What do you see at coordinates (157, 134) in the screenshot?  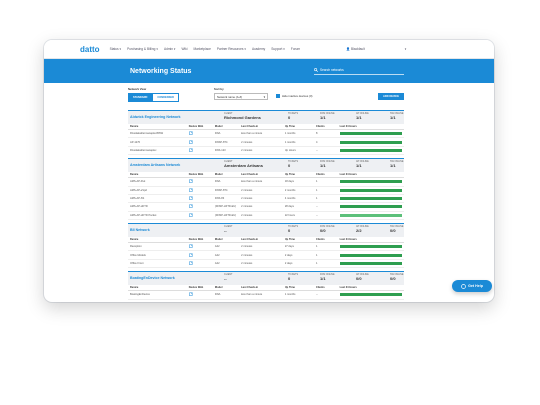 I see `device-name: Rivsdaleaftermanaplex/BSW` at bounding box center [157, 134].